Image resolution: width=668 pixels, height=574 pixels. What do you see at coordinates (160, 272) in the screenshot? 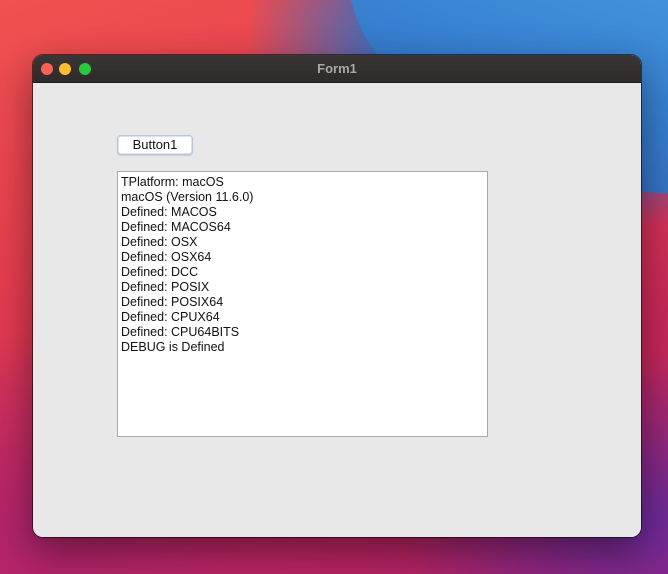
I see `memo-line: Defined: DCC` at bounding box center [160, 272].